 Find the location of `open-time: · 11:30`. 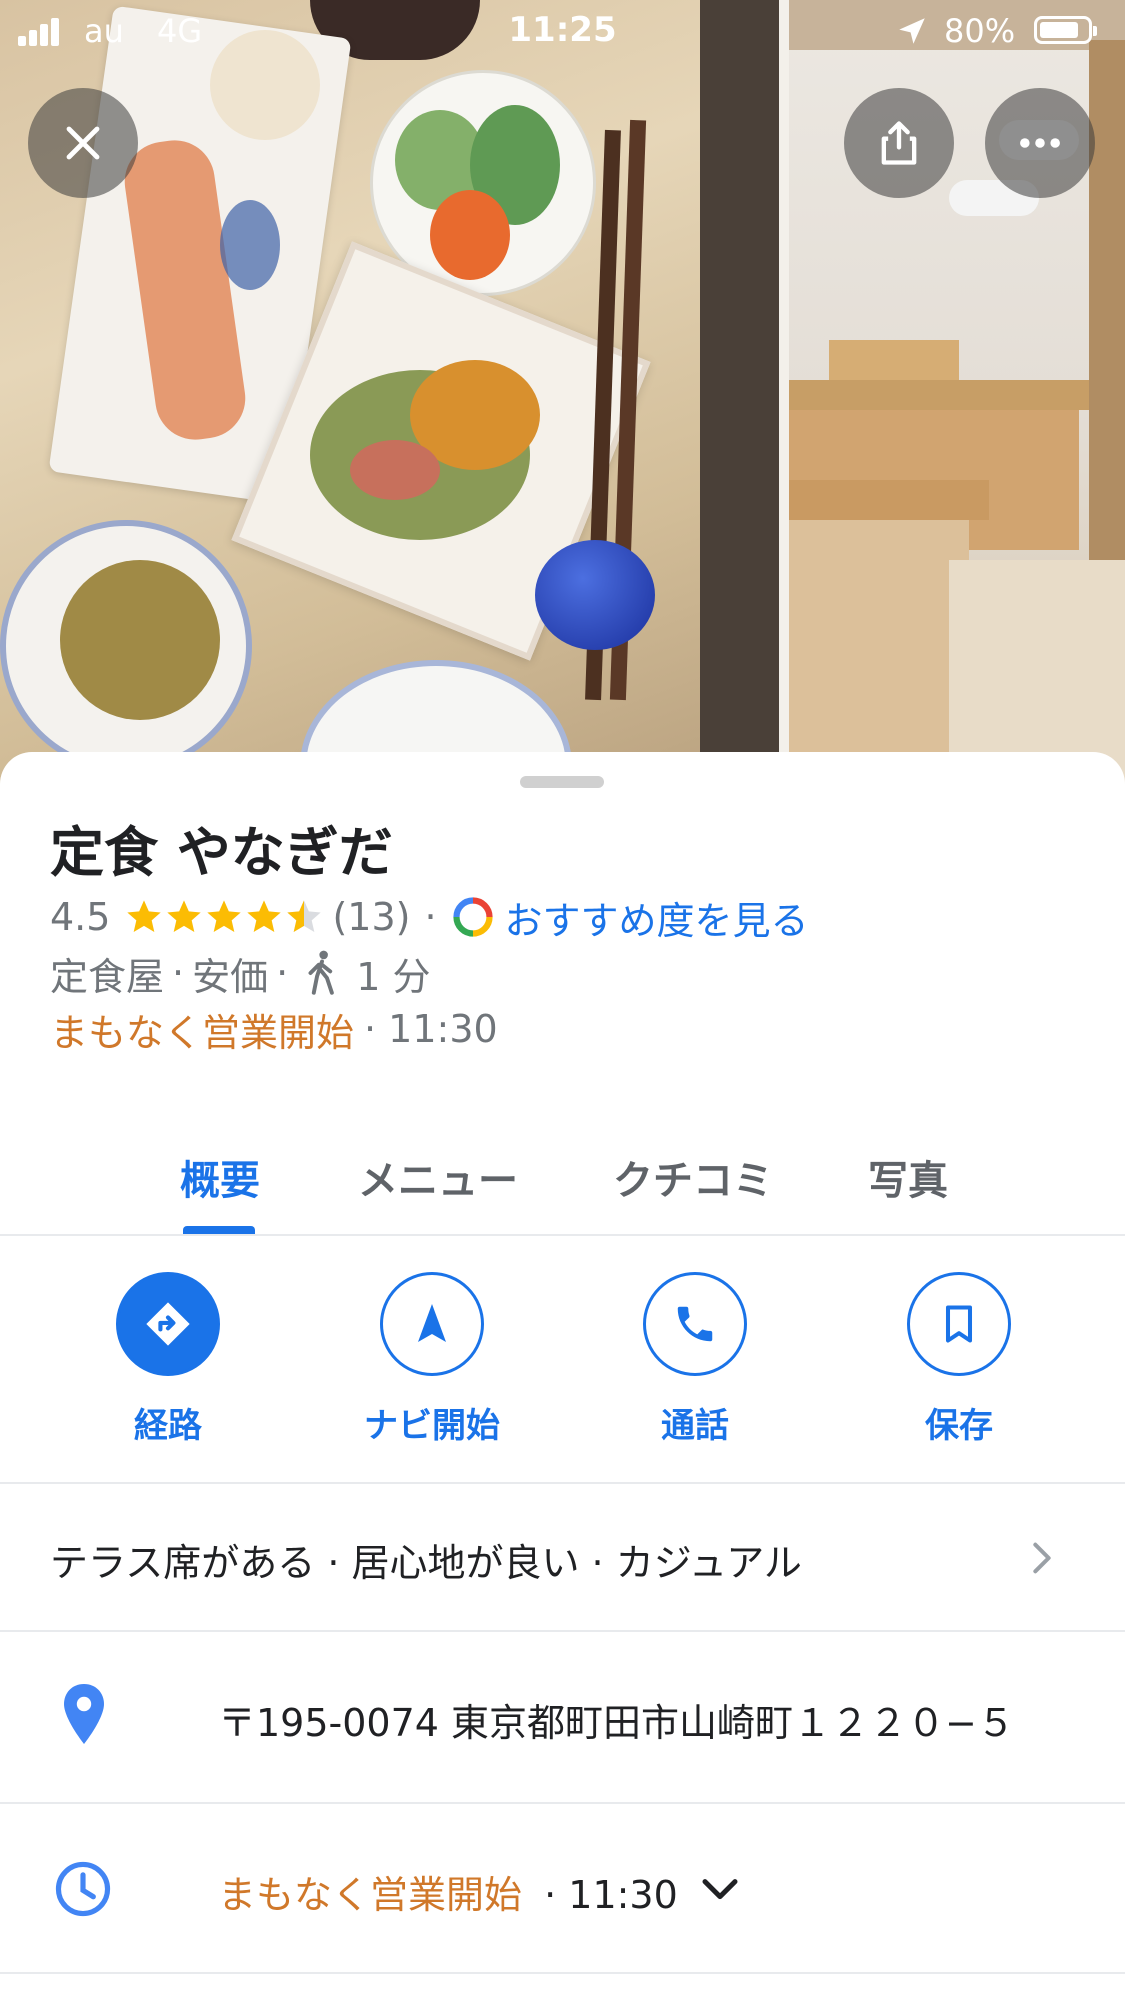

open-time: · 11:30 is located at coordinates (431, 1029).